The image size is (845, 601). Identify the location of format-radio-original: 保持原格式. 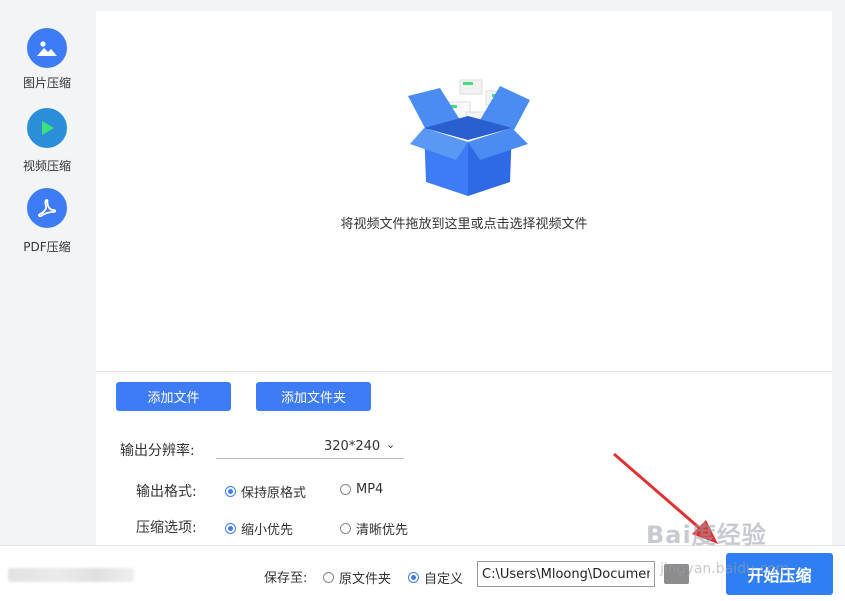
(265, 491).